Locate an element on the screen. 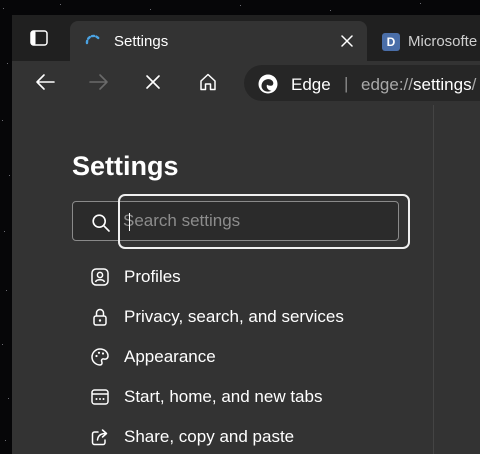  nav-item-start-home-tabs: Start, home, and new tabs is located at coordinates (238, 397).